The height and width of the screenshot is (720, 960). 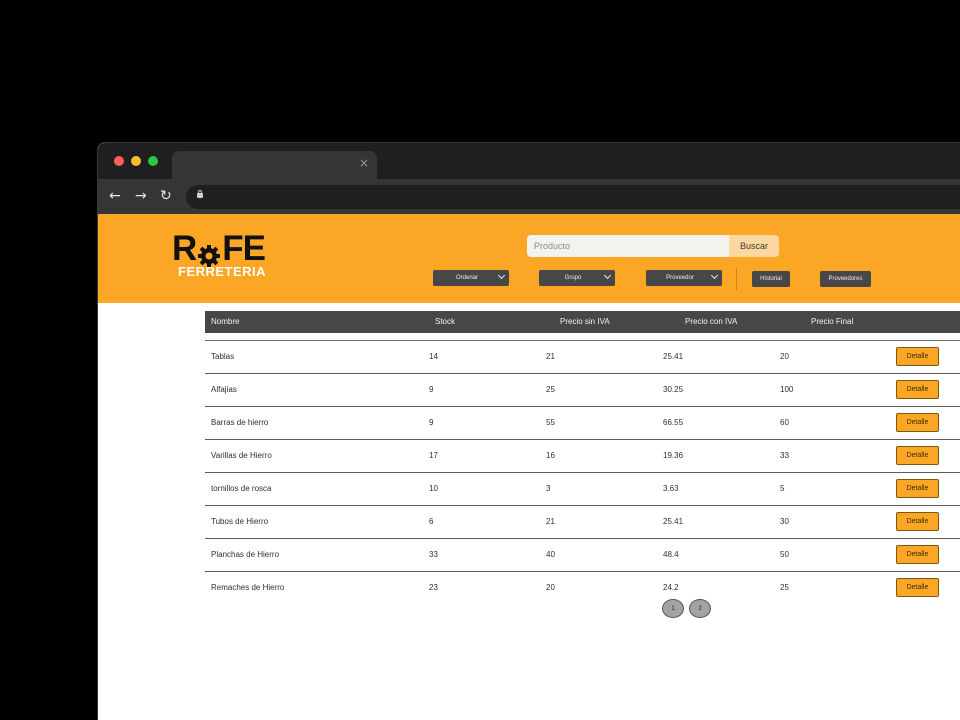 I want to click on column-header-nombre: Nombre, so click(x=225, y=321).